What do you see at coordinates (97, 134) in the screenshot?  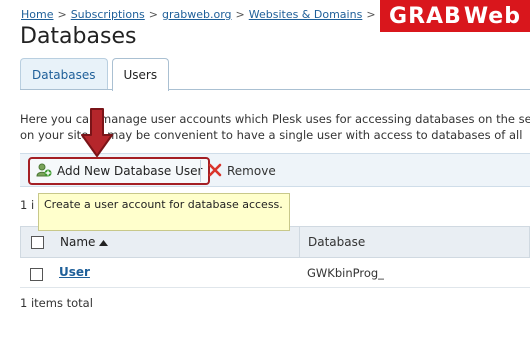 I see `red-arrow-icon` at bounding box center [97, 134].